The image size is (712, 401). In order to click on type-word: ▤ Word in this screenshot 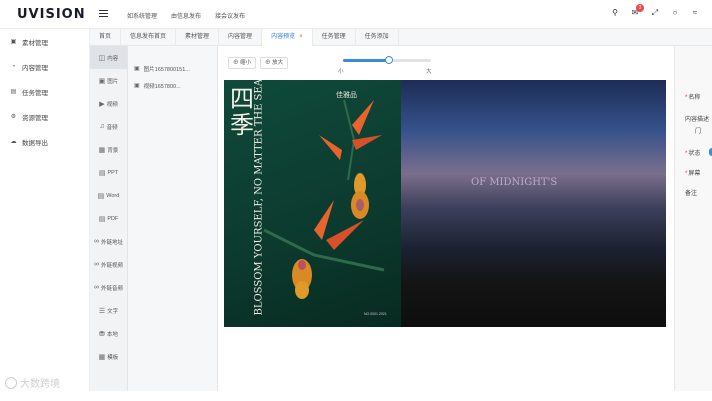, I will do `click(108, 195)`.